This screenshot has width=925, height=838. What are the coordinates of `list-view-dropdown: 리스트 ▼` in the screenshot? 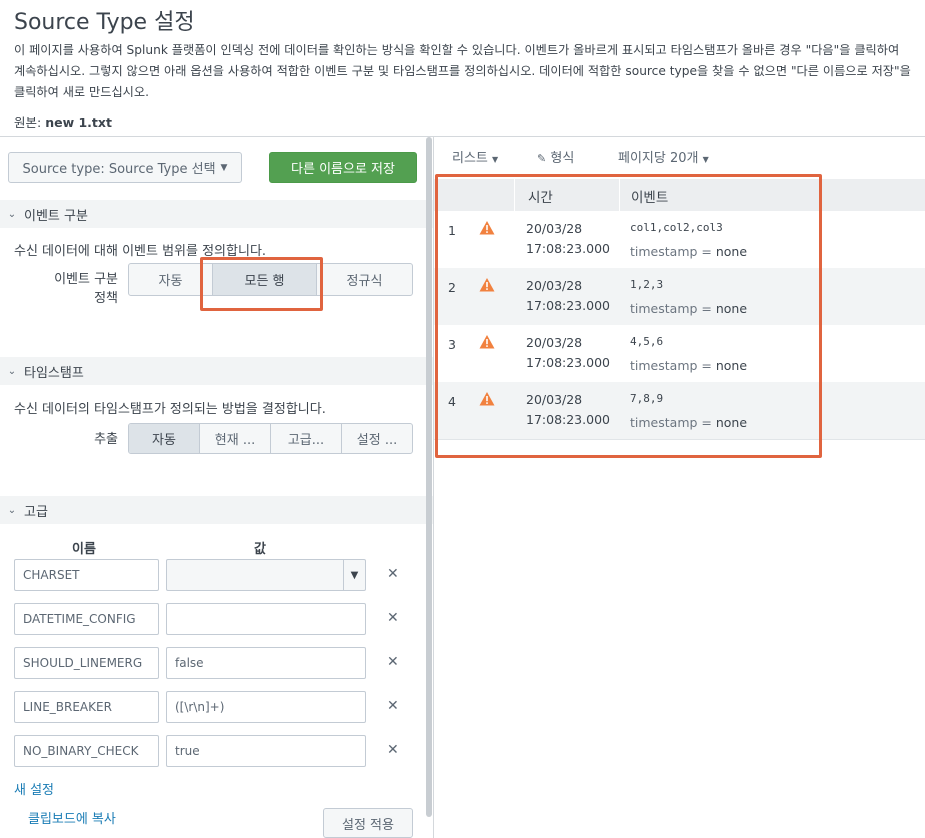 It's located at (475, 156).